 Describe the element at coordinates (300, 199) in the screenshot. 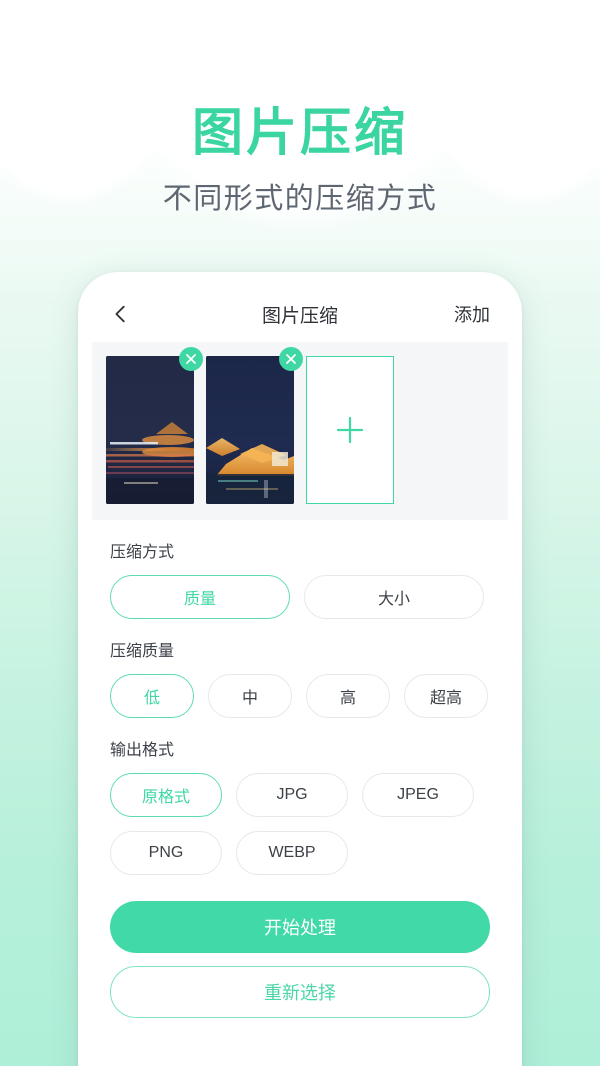

I see `page-subtitle: 不同形式的压缩方式` at that location.